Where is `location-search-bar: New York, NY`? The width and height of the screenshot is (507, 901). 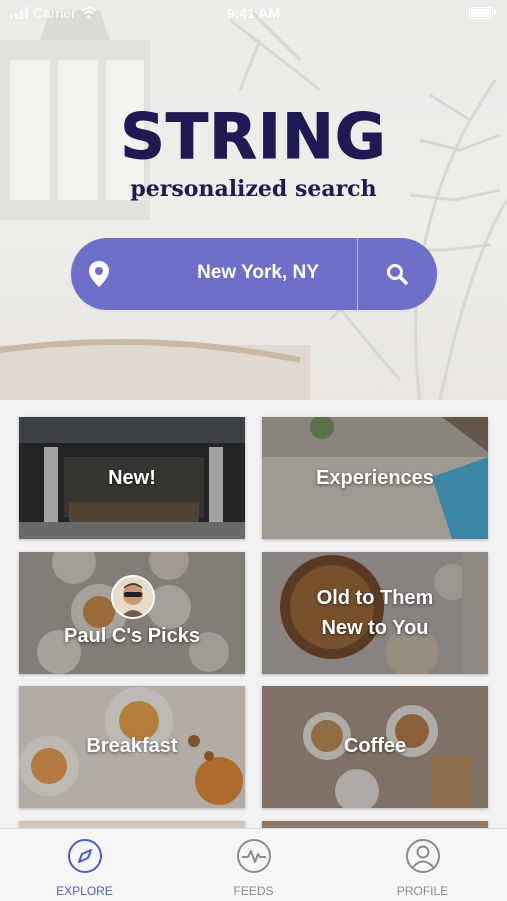 location-search-bar: New York, NY is located at coordinates (254, 274).